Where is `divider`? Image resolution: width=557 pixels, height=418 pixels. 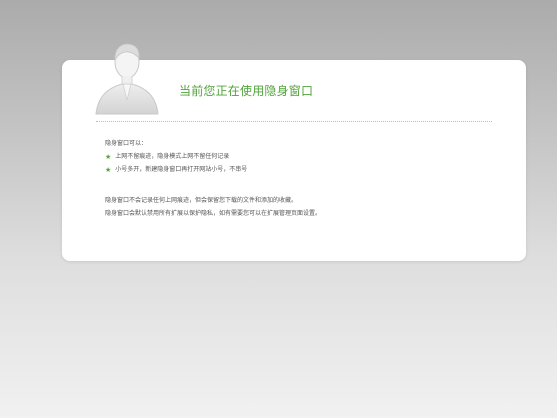
divider is located at coordinates (294, 121).